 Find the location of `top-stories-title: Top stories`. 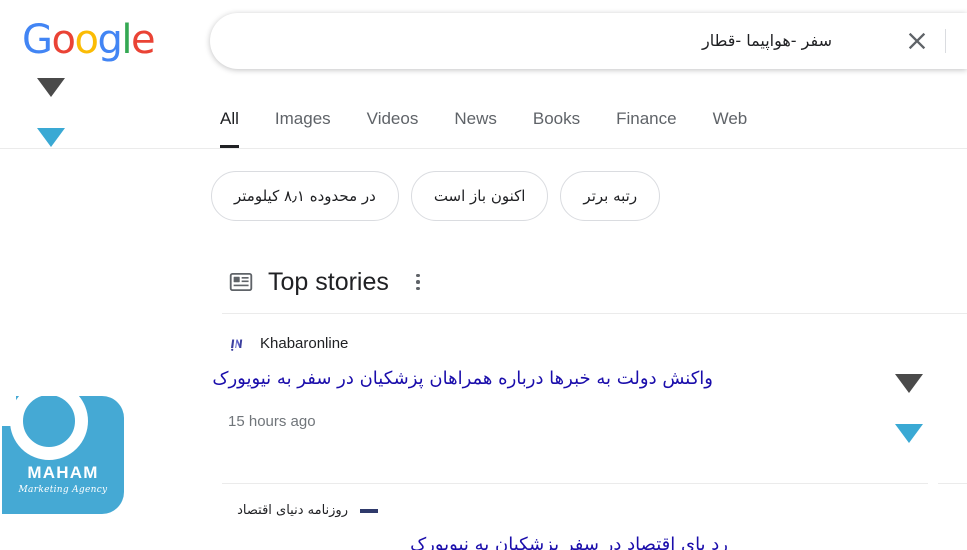

top-stories-title: Top stories is located at coordinates (328, 282).